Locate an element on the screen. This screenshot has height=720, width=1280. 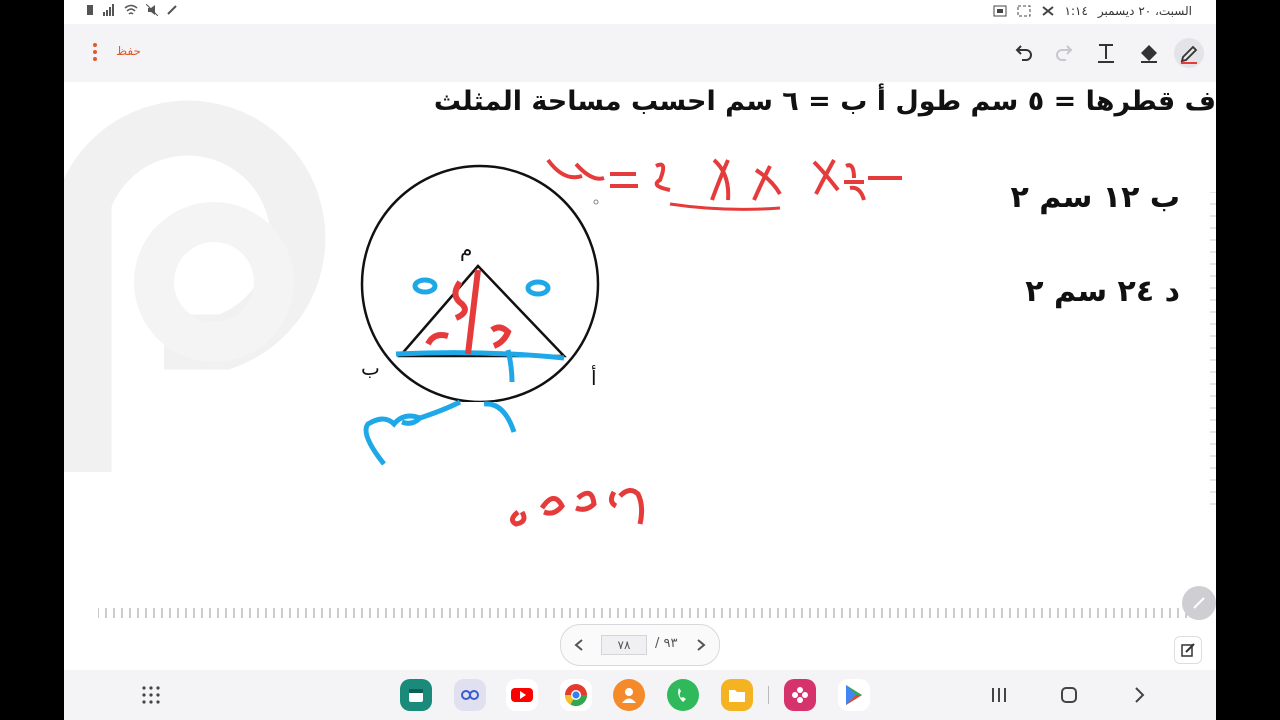
recents-button is located at coordinates (999, 695).